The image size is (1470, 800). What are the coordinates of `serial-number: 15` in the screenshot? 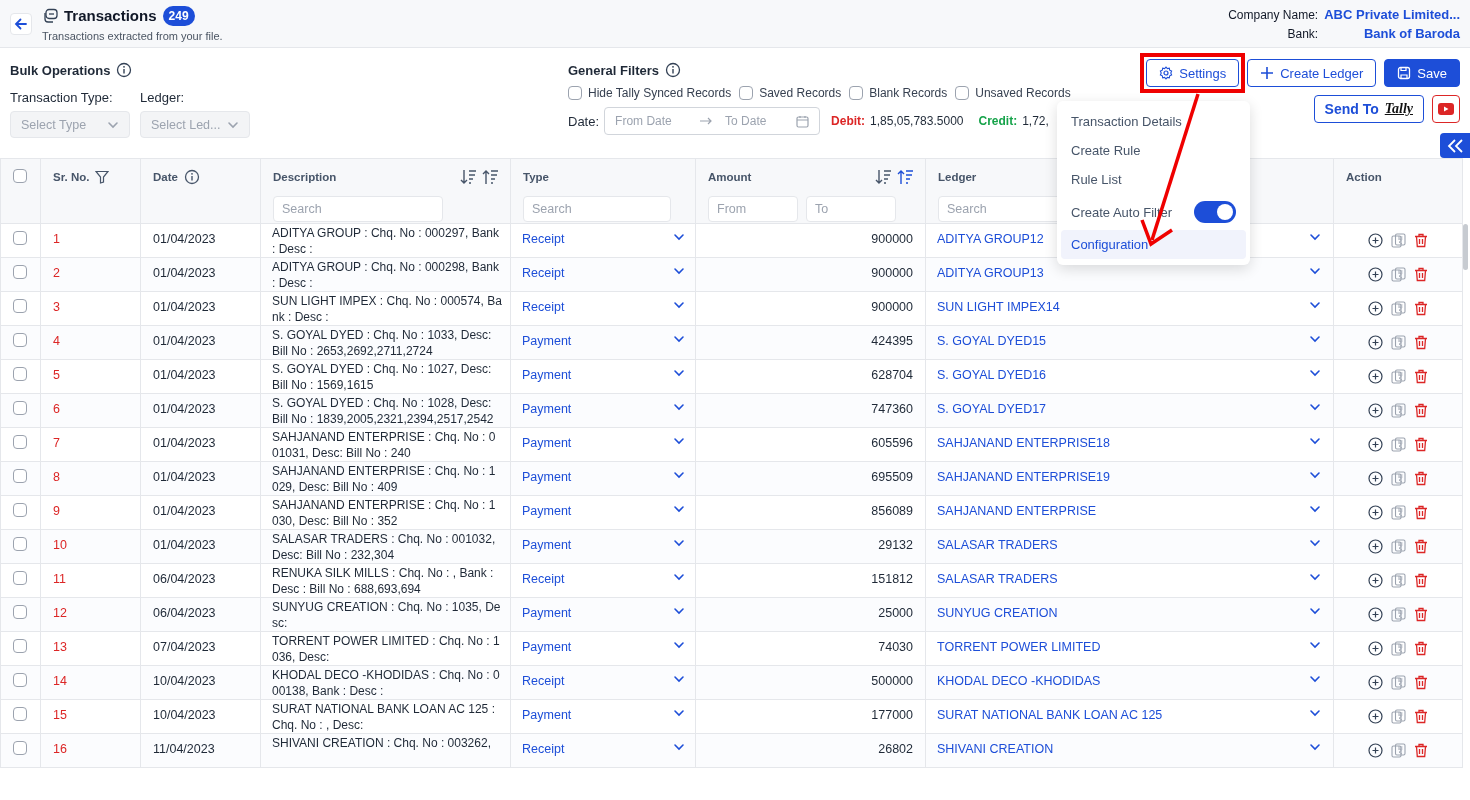 It's located at (60, 715).